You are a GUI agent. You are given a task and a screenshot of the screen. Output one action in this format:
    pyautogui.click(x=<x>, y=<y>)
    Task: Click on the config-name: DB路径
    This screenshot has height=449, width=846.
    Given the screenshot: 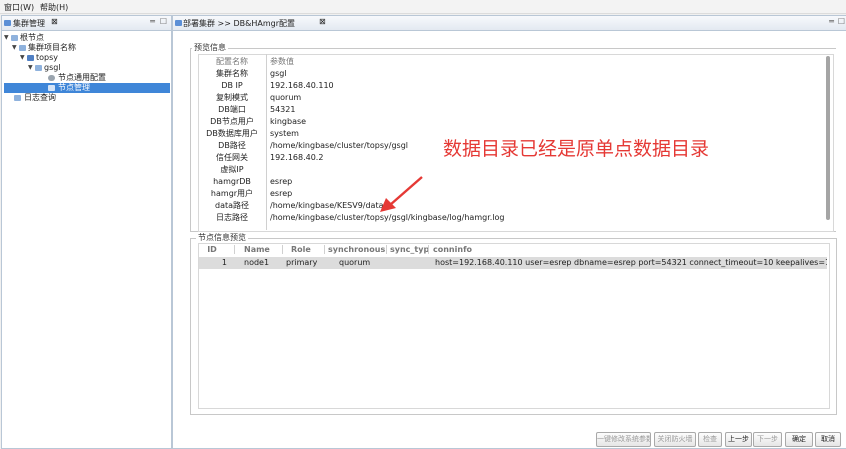 What is the action you would take?
    pyautogui.click(x=232, y=145)
    